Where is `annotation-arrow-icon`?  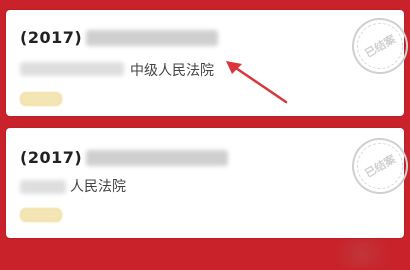
annotation-arrow-icon is located at coordinates (257, 82).